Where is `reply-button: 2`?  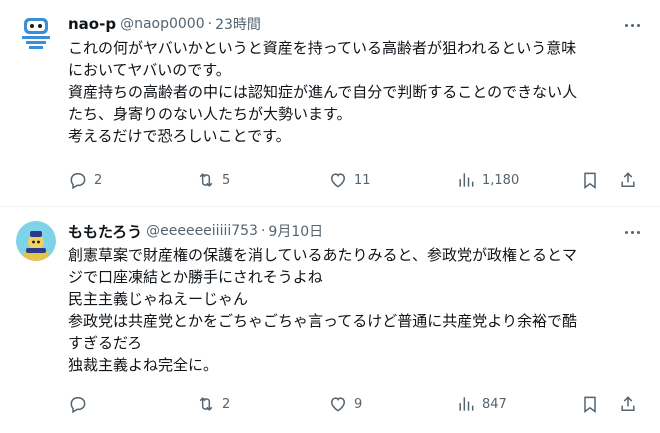
reply-button: 2 is located at coordinates (85, 180).